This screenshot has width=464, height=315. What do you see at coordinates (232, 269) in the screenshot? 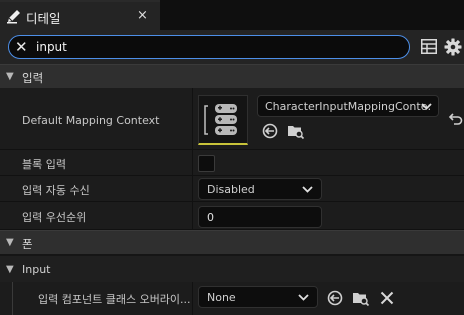
I see `subsection-input: ▼ Input` at bounding box center [232, 269].